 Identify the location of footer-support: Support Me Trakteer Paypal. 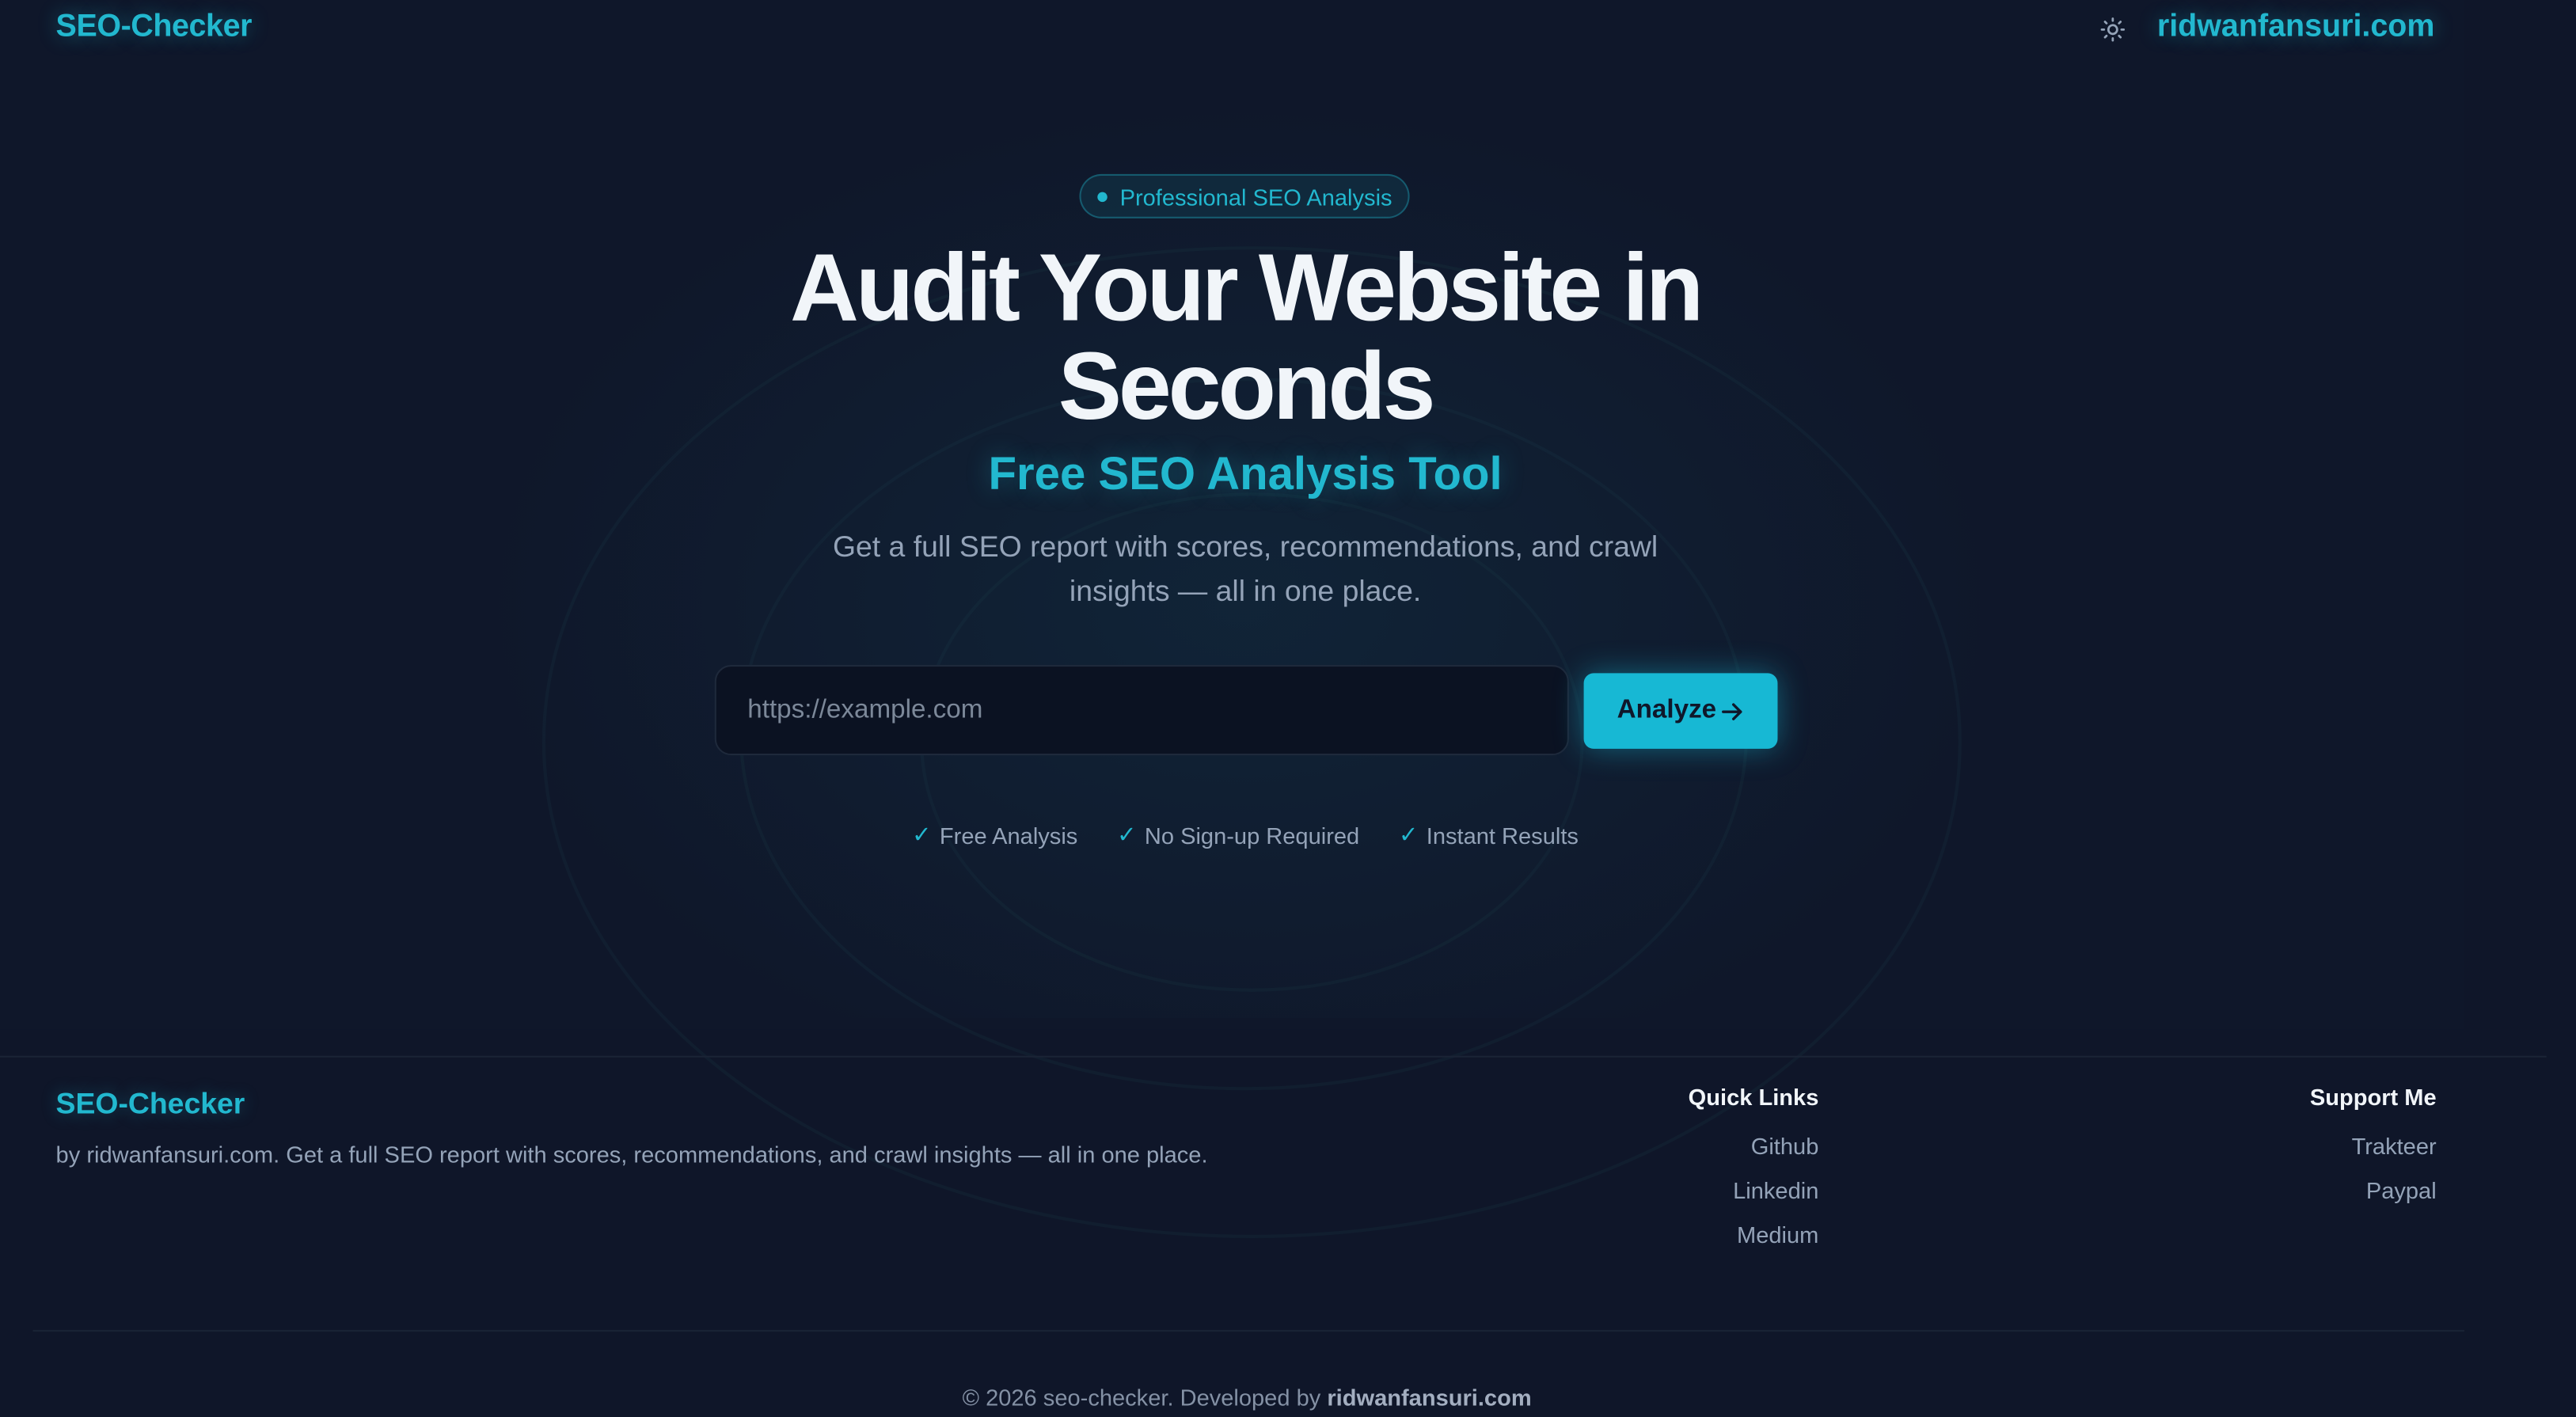
(2373, 1152).